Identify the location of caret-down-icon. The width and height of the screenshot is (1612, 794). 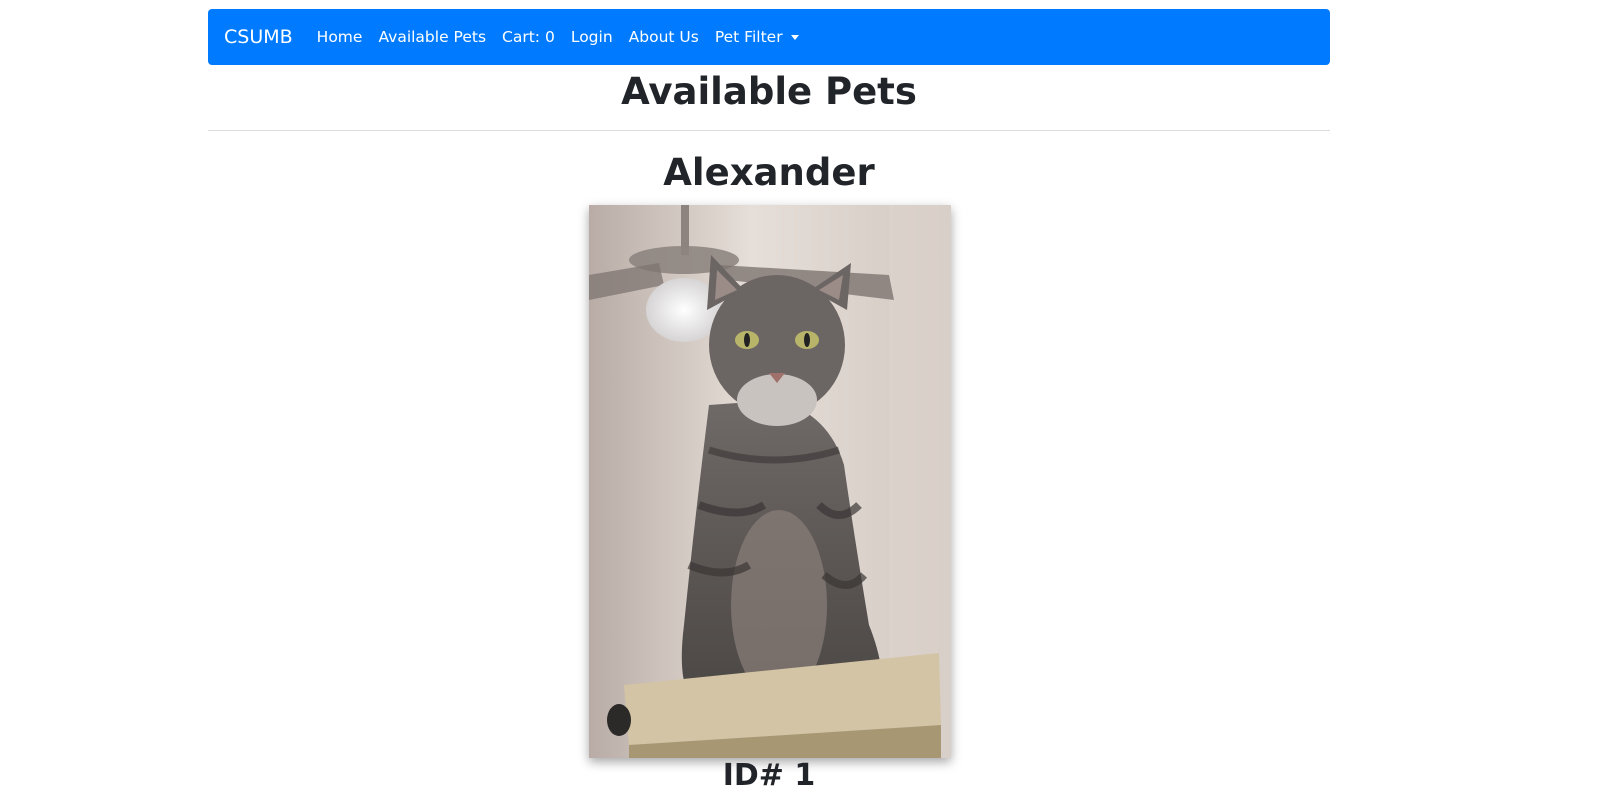
(794, 37).